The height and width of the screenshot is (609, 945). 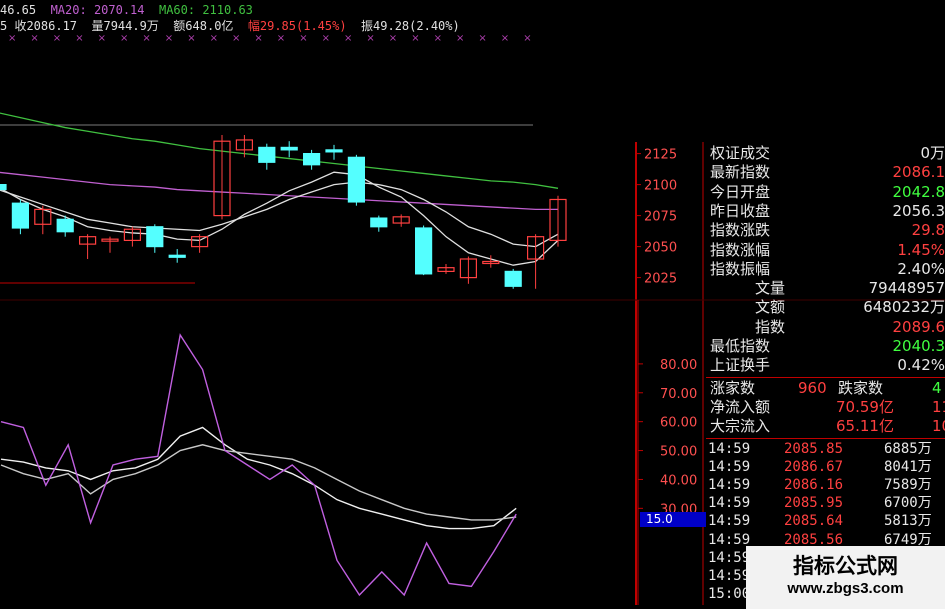 I want to click on info-label: 今日开盘, so click(x=740, y=191).